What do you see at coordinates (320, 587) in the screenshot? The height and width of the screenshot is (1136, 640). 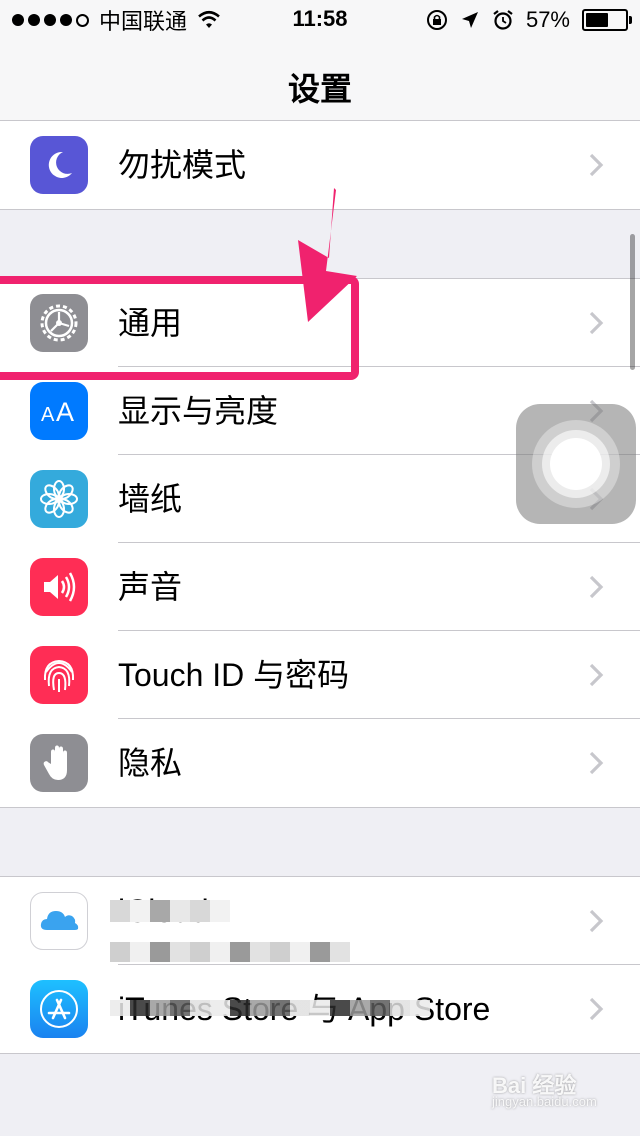 I see `settings-row-sounds: 声音` at bounding box center [320, 587].